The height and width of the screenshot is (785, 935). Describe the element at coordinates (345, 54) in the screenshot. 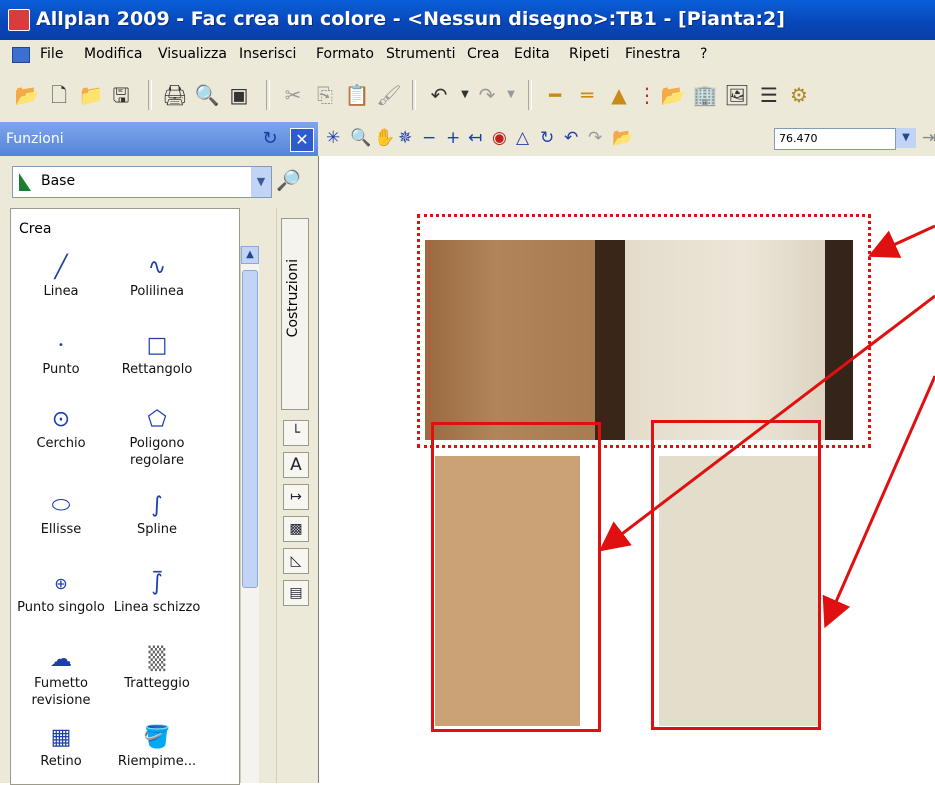

I see `menu-formato: Formato` at that location.